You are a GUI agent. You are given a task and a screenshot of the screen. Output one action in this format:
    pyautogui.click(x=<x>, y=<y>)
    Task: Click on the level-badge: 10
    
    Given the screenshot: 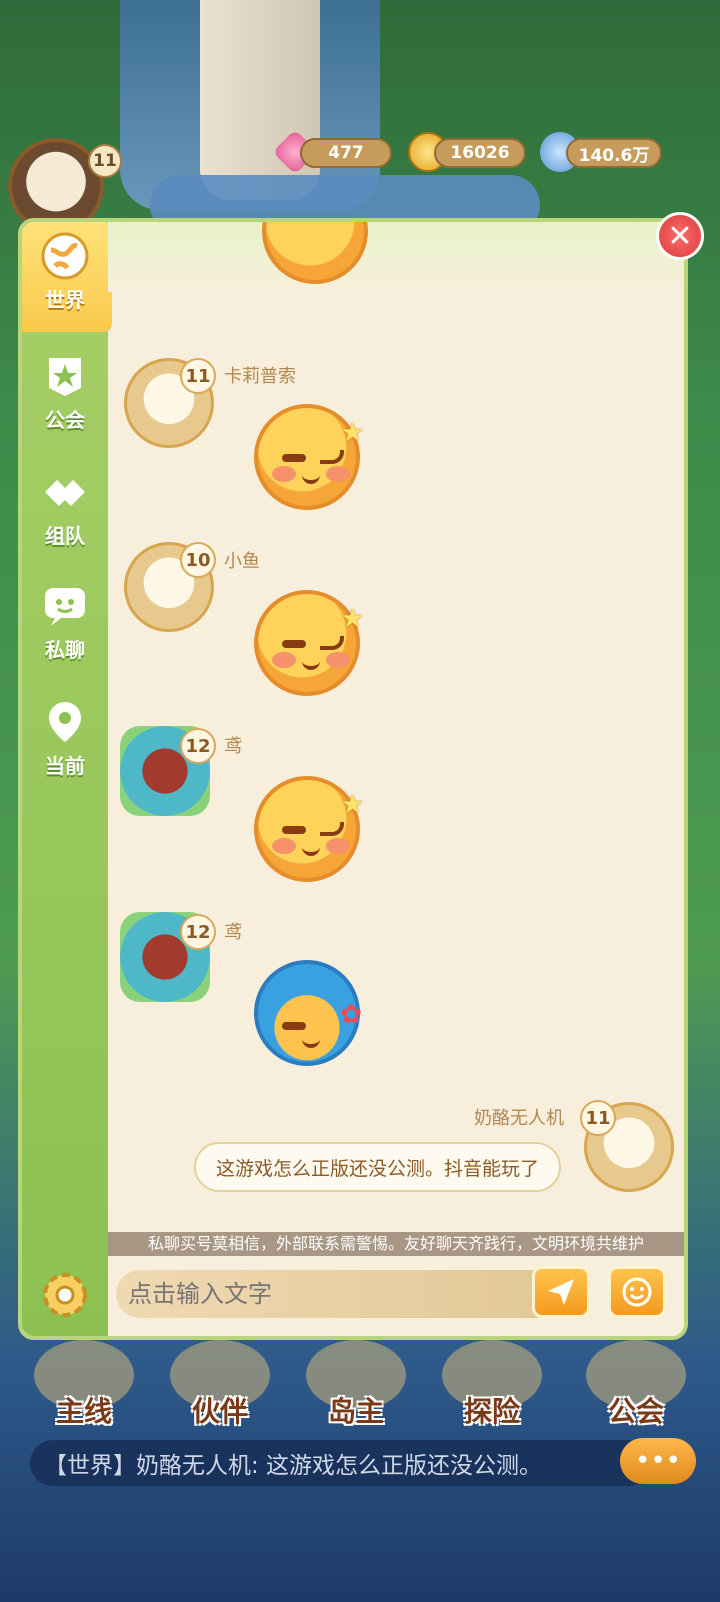 What is the action you would take?
    pyautogui.click(x=198, y=560)
    